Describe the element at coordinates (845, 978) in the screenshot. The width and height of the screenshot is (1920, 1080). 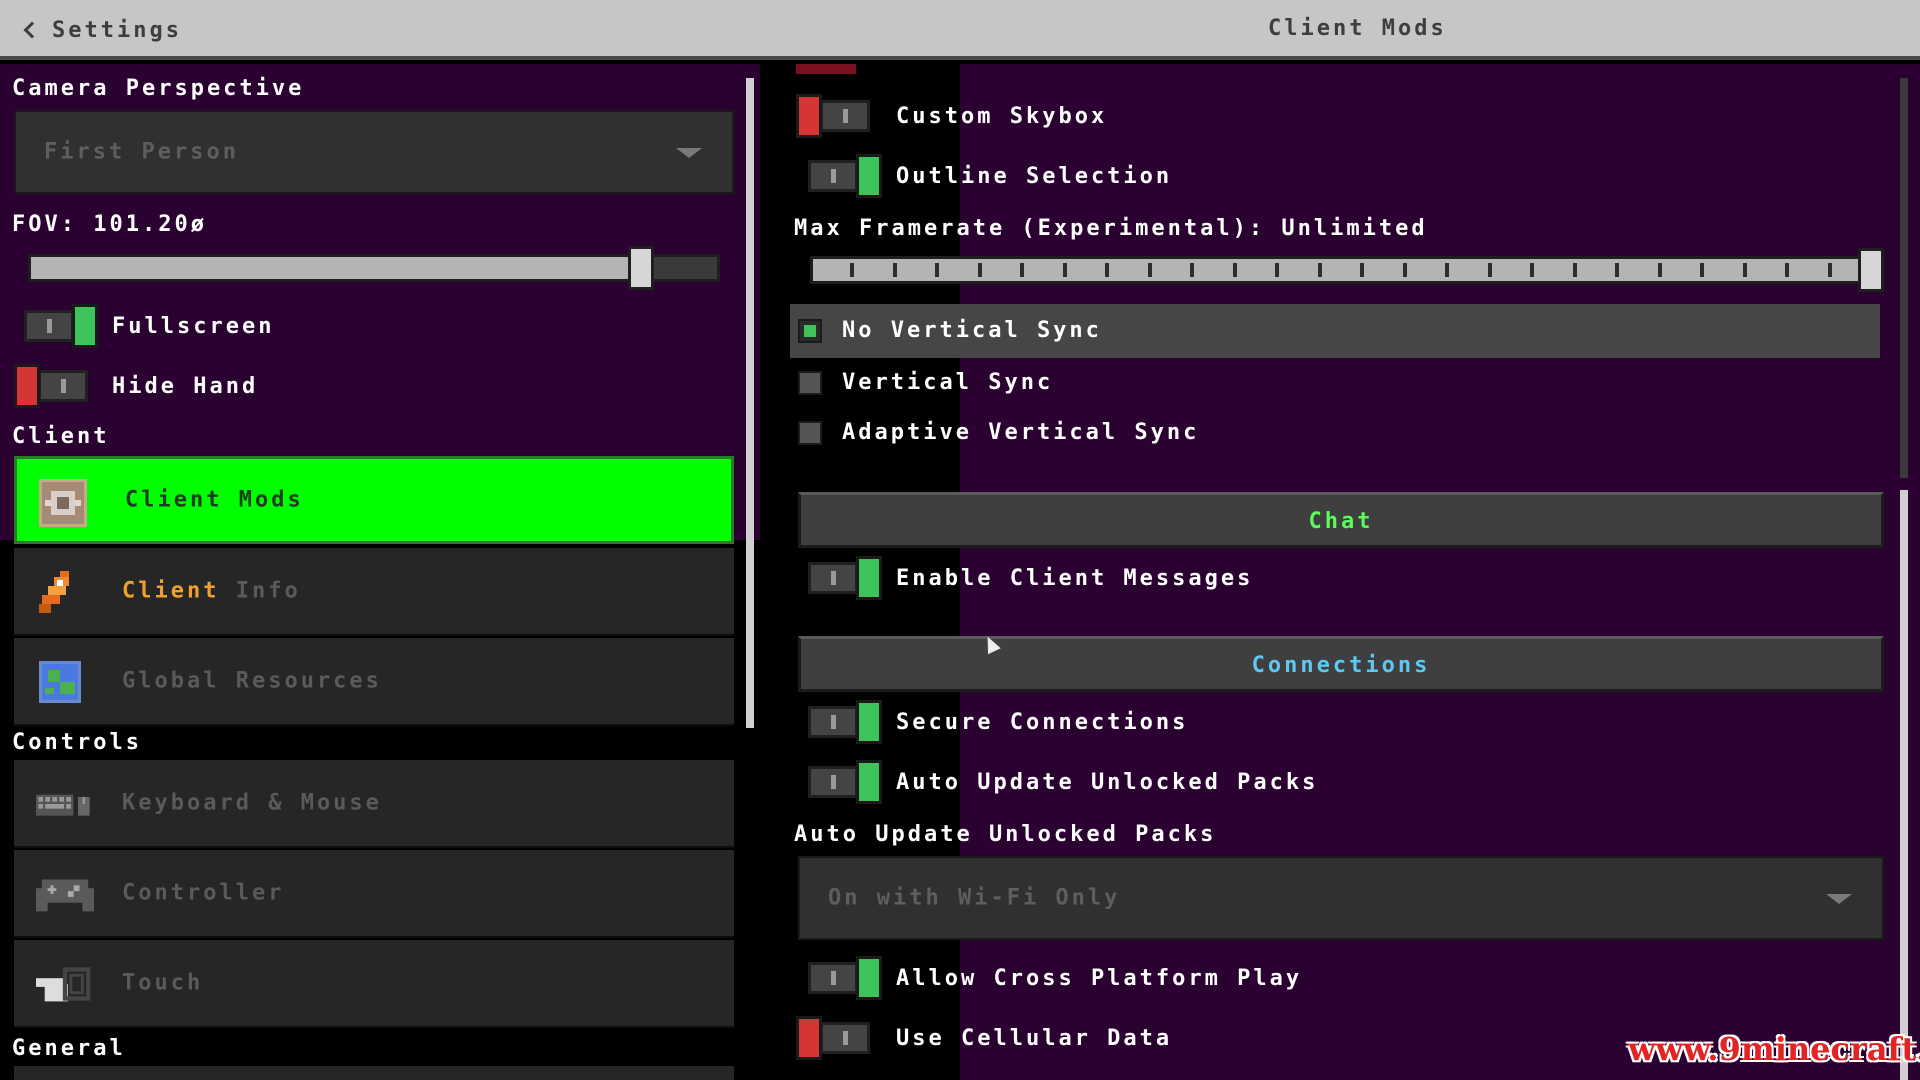
I see `cross-platform-toggle` at that location.